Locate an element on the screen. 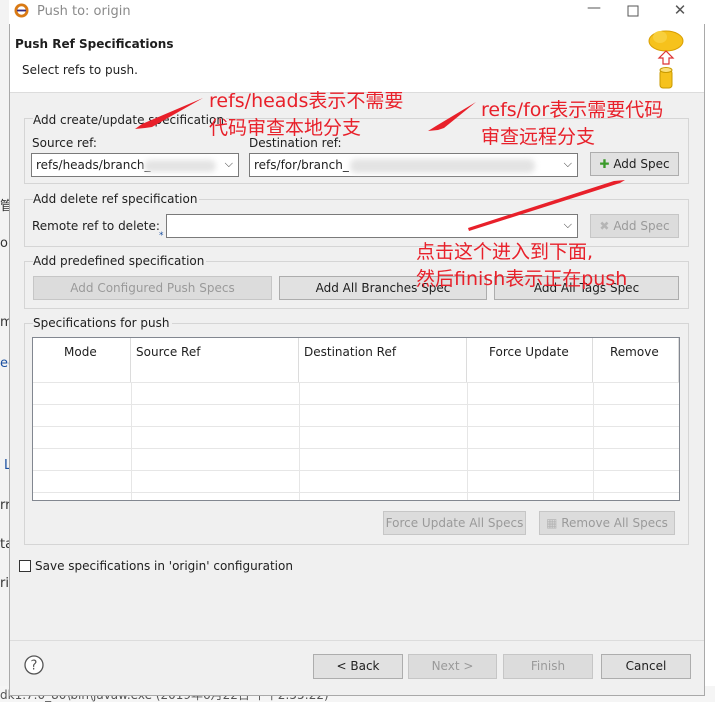  annotation-heads-line2: 代码审查本地分支 is located at coordinates (285, 128).